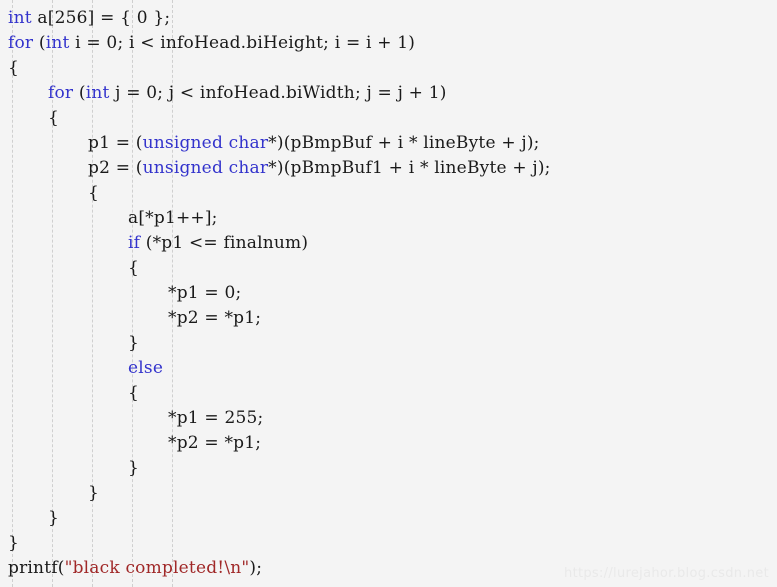 The width and height of the screenshot is (777, 587). I want to click on code-line: a[*p1++];, so click(388, 218).